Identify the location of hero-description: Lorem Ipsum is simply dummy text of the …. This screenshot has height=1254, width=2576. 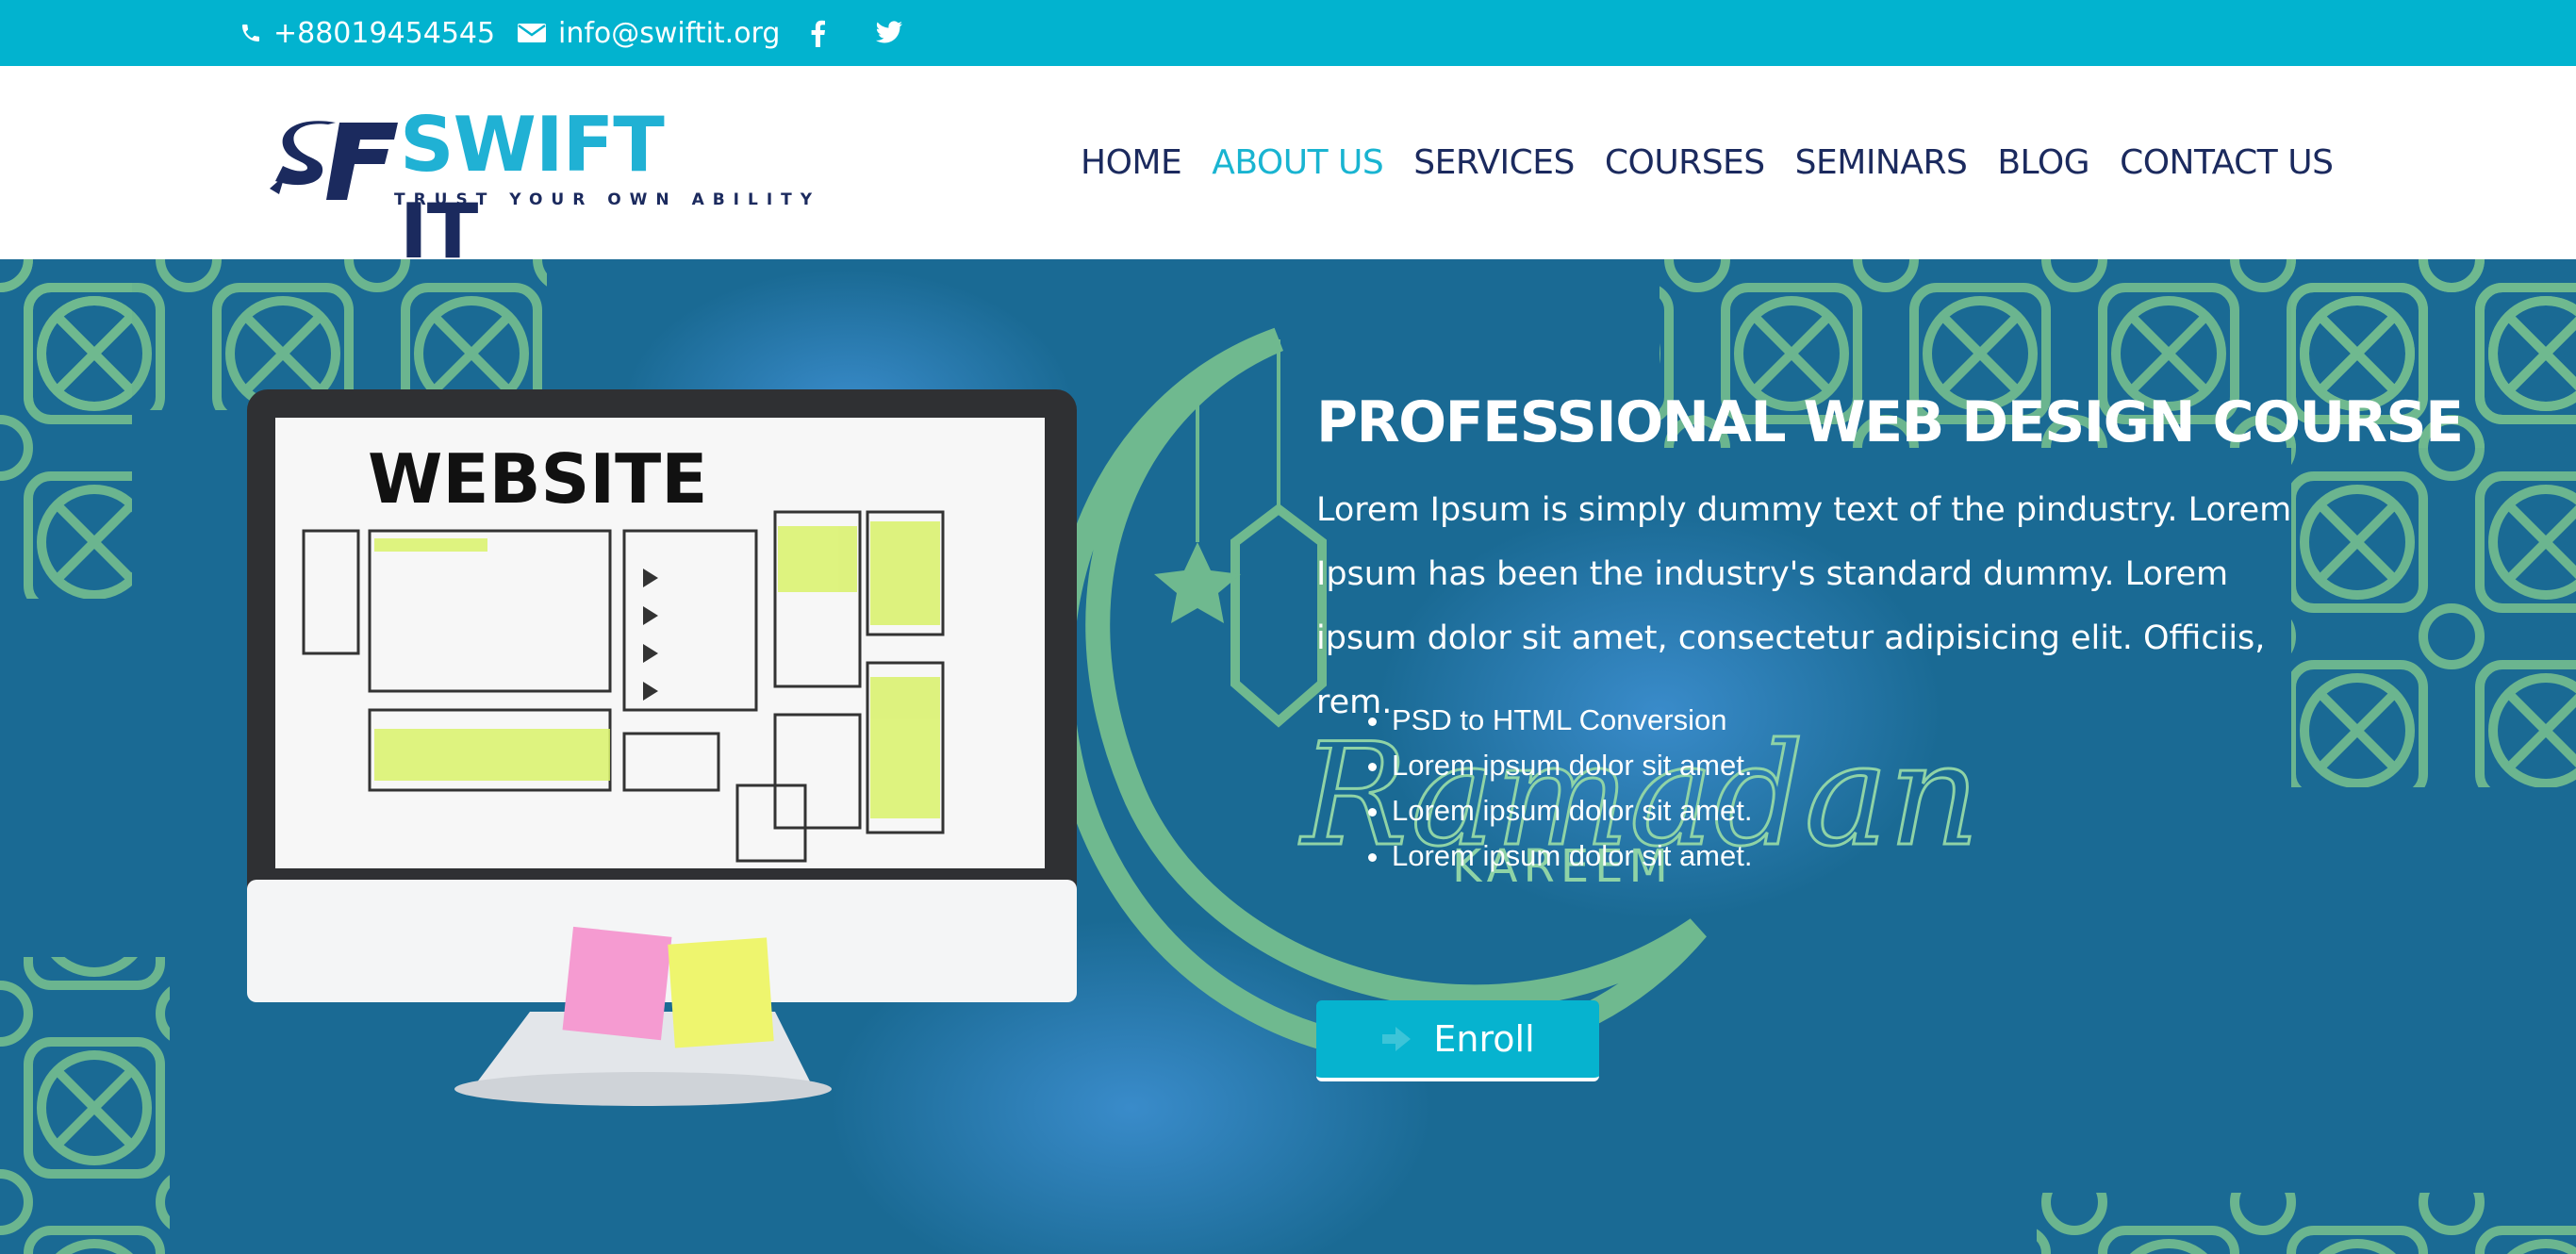
(1804, 606).